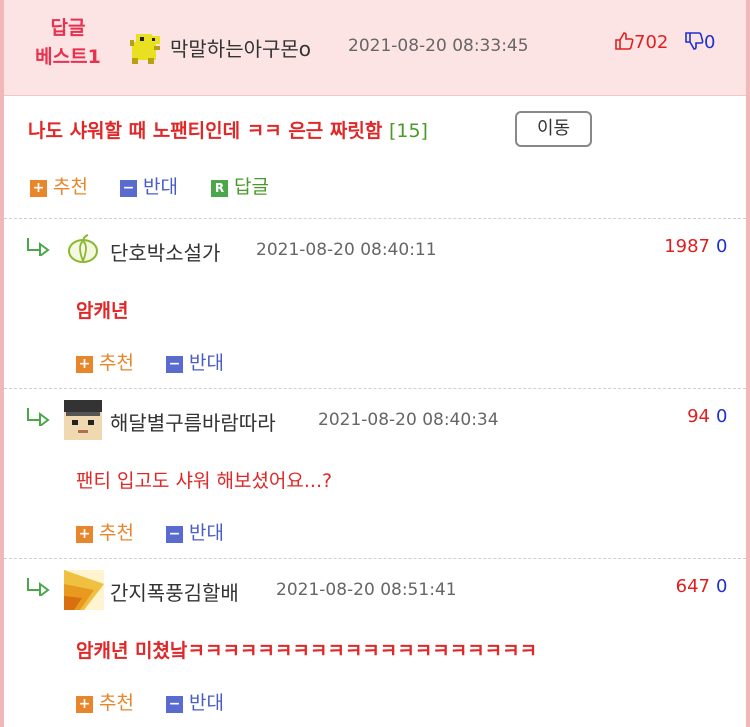 Image resolution: width=750 pixels, height=727 pixels. I want to click on comment-author-name: 간지폭풍김할배, so click(174, 591).